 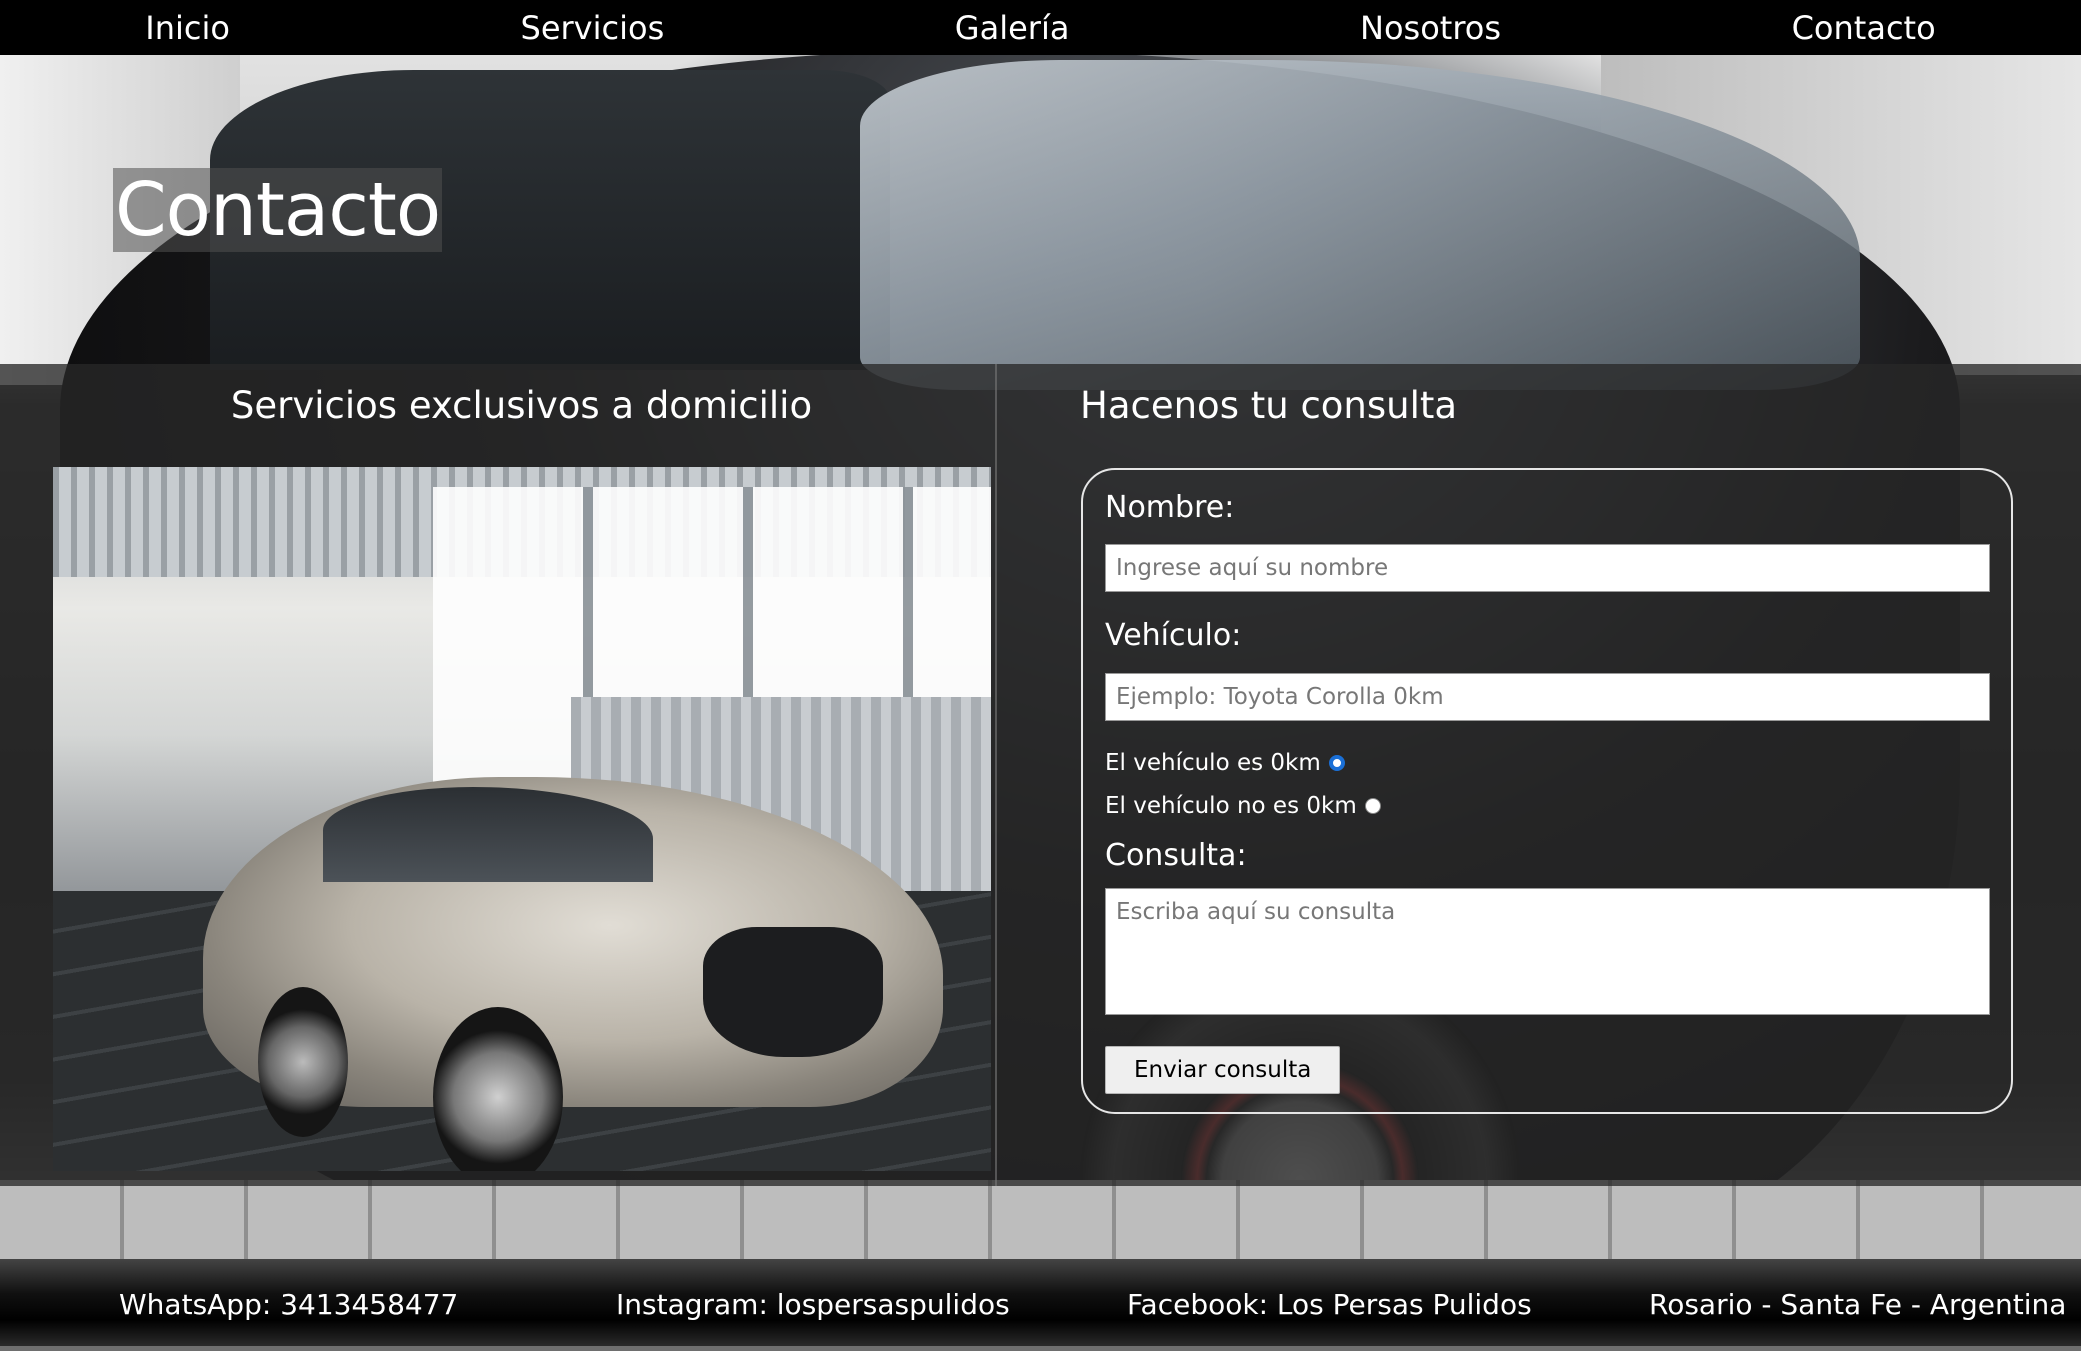 What do you see at coordinates (793, 992) in the screenshot?
I see `photo-car-grille` at bounding box center [793, 992].